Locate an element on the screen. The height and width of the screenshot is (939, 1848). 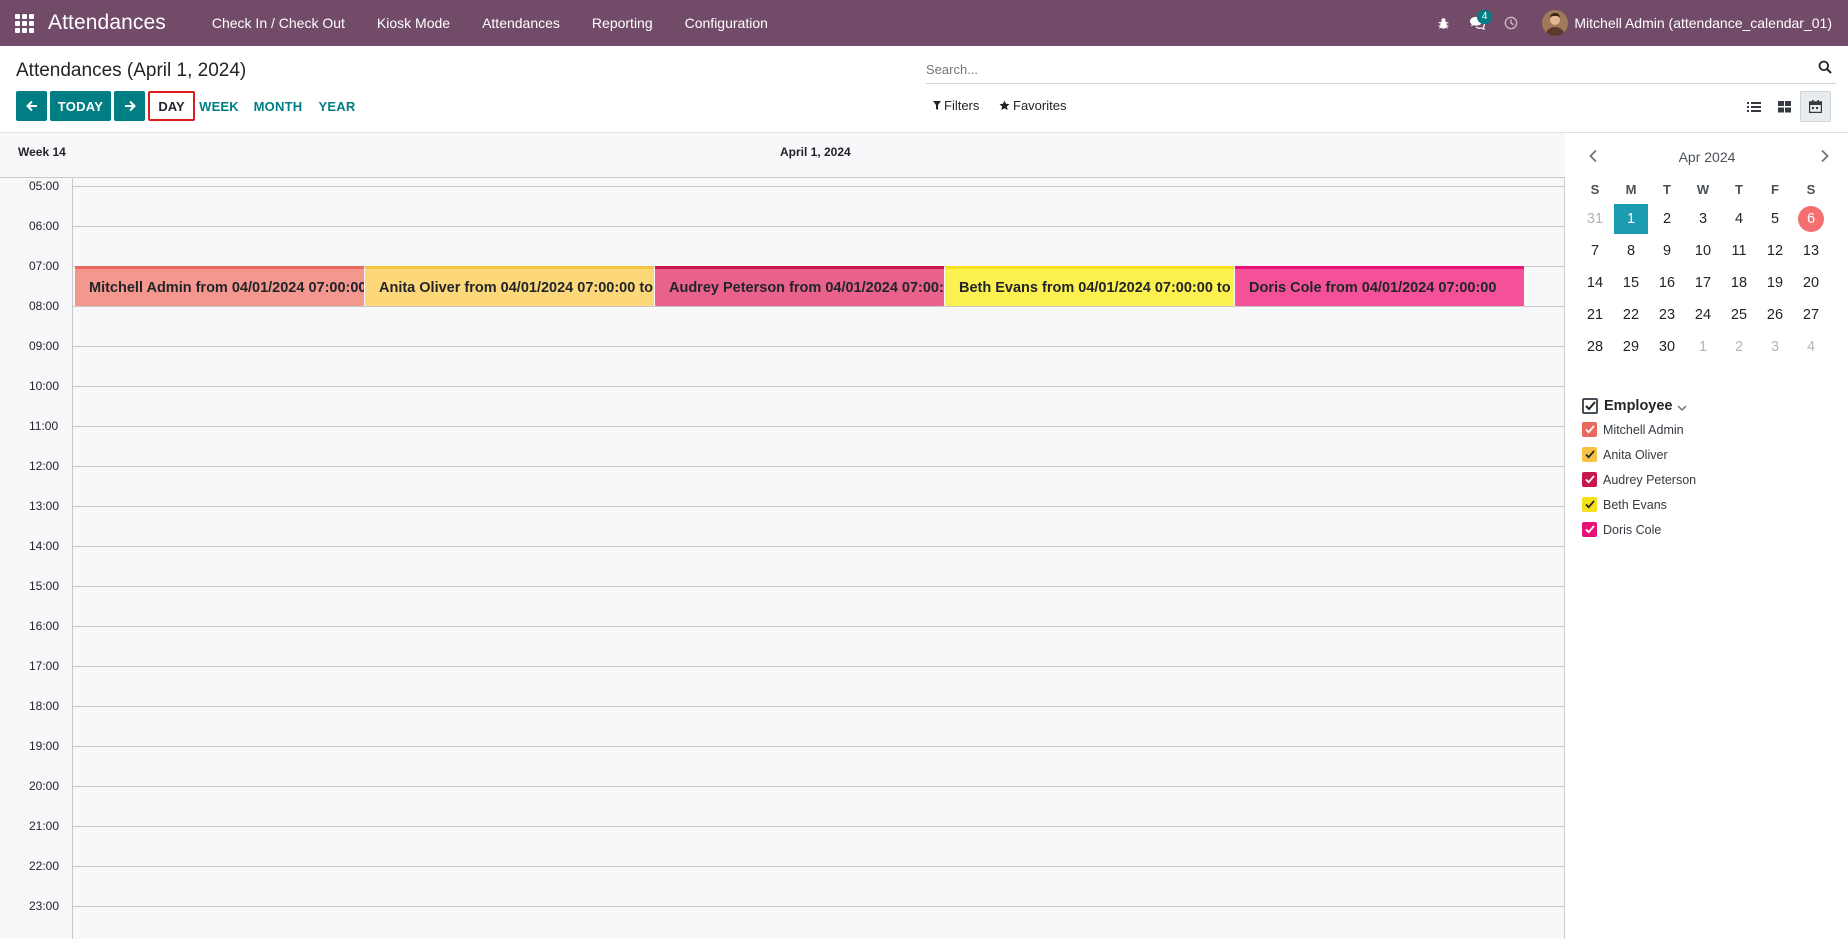
day-column-header: April 1, 2024 is located at coordinates (815, 152).